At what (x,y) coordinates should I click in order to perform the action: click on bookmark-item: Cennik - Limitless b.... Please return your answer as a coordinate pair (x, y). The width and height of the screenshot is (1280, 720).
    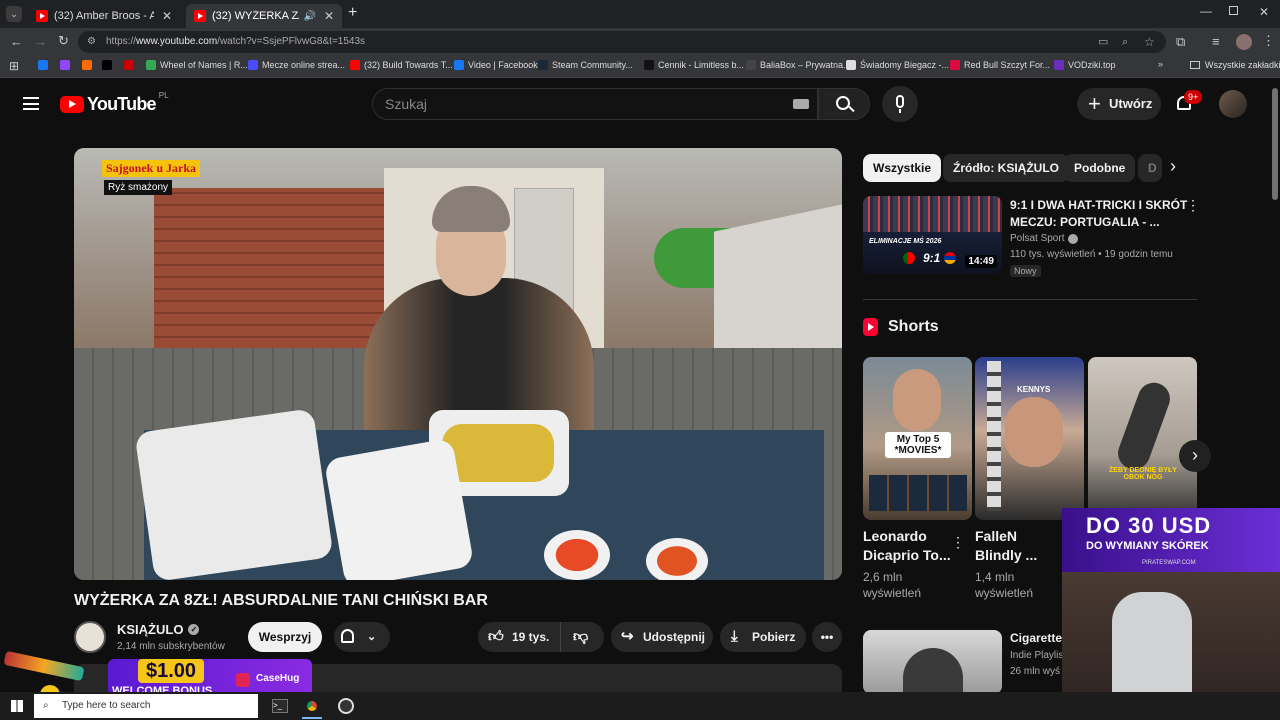
    Looking at the image, I should click on (694, 65).